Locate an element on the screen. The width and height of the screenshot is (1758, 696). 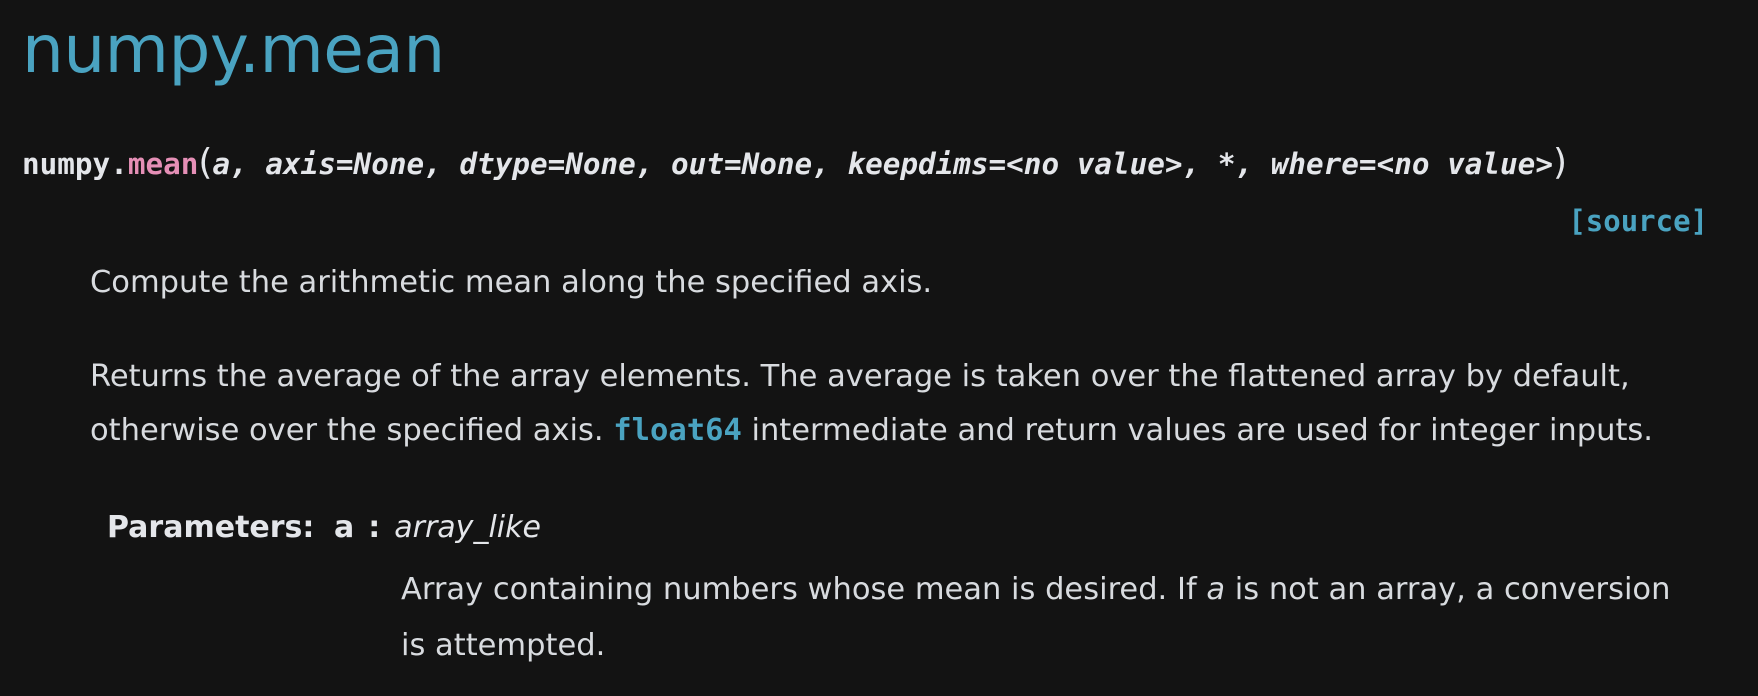
signature-close-paren: ) is located at coordinates (1560, 162).